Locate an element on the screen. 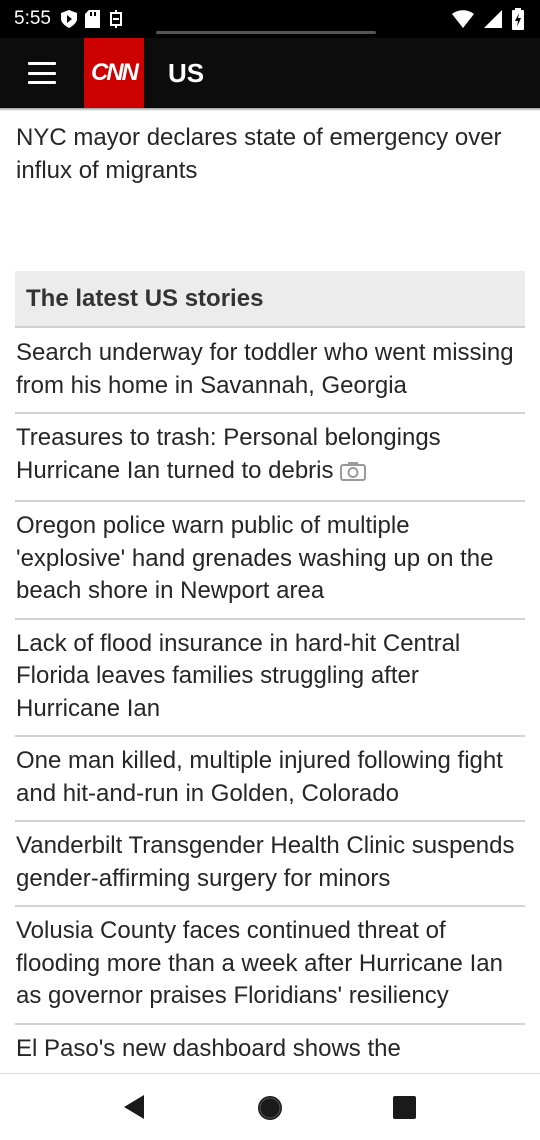  status-bar-indicator is located at coordinates (266, 32).